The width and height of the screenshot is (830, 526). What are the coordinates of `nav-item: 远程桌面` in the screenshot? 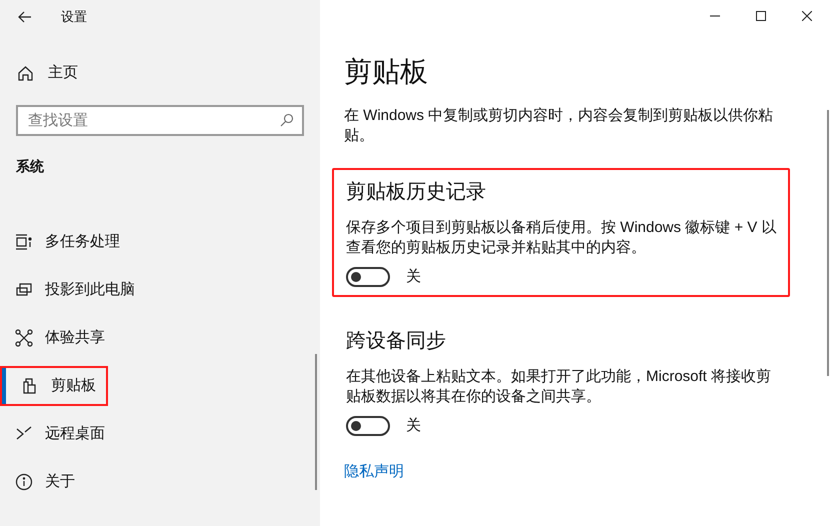 It's located at (57, 434).